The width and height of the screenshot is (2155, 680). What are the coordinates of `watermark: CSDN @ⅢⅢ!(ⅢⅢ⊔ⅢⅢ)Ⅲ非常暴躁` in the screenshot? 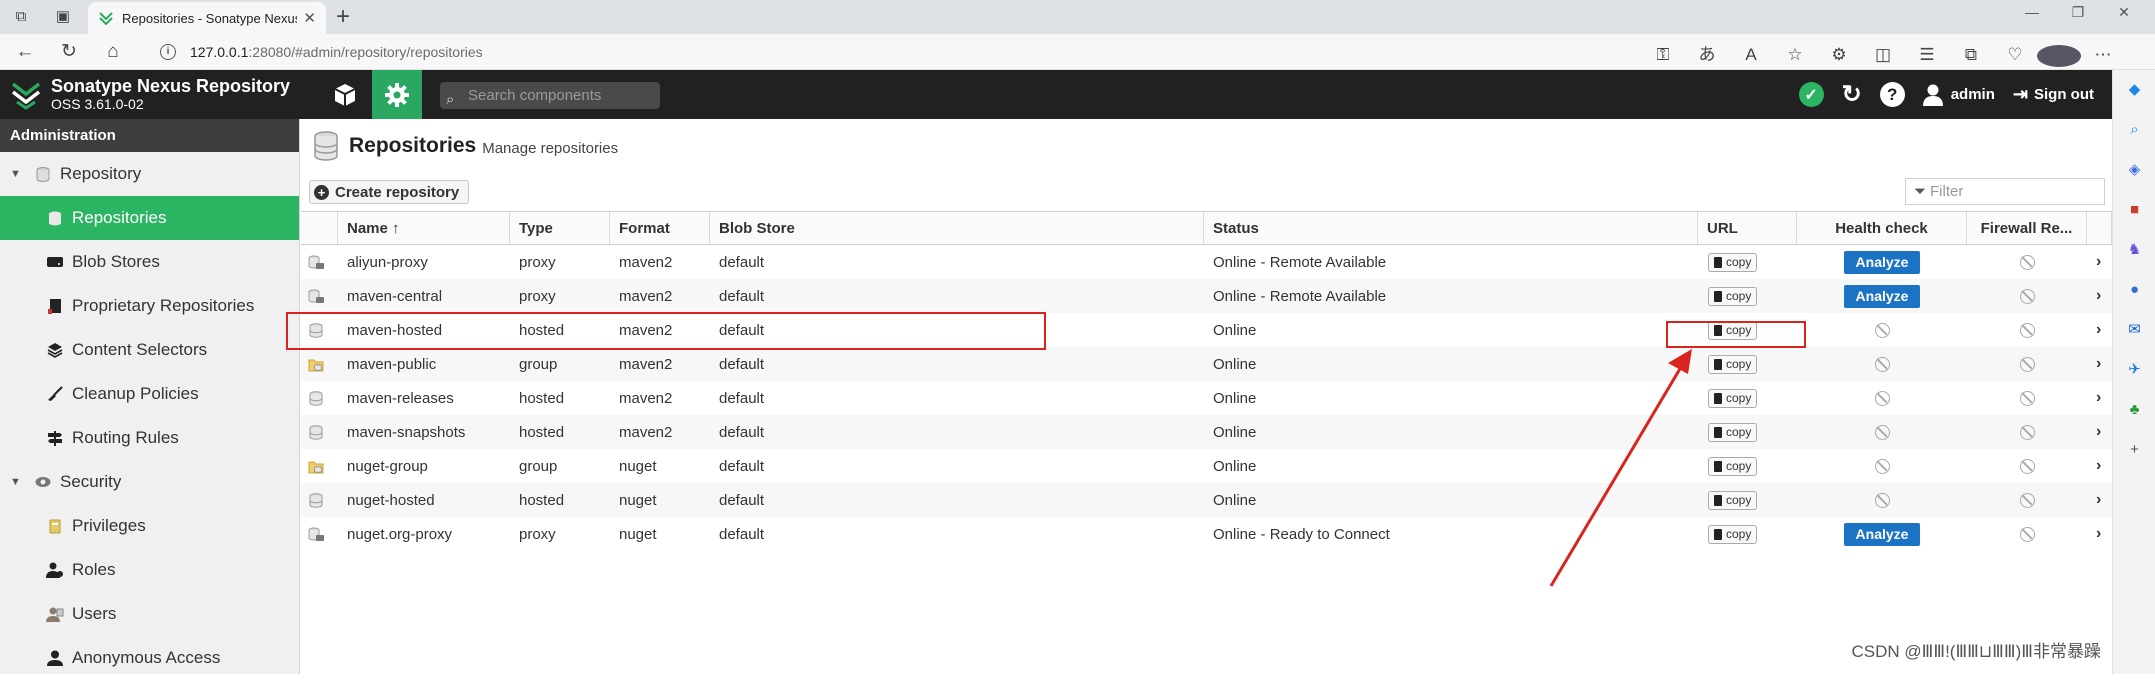 It's located at (1976, 649).